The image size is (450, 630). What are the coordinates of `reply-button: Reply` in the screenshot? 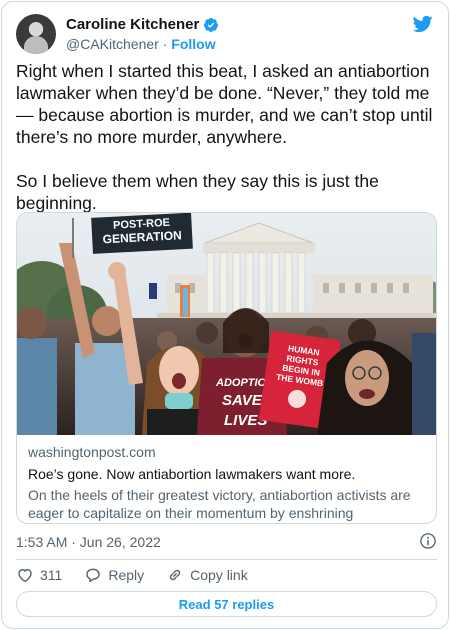 It's located at (114, 575).